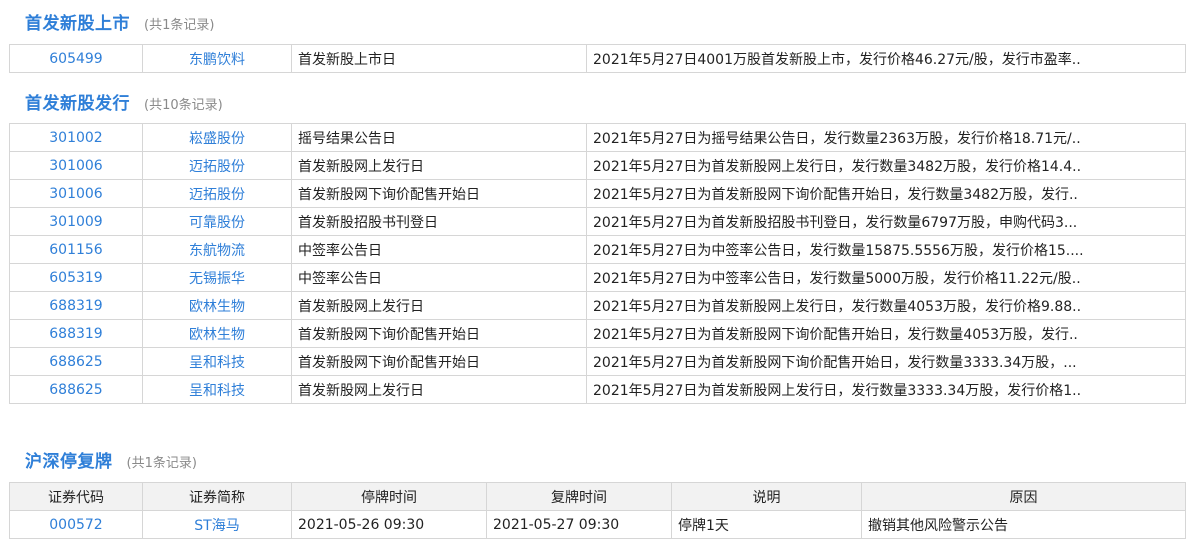 This screenshot has height=542, width=1204. I want to click on suspension-reason: 撤销其他风险警示公告, so click(1023, 524).